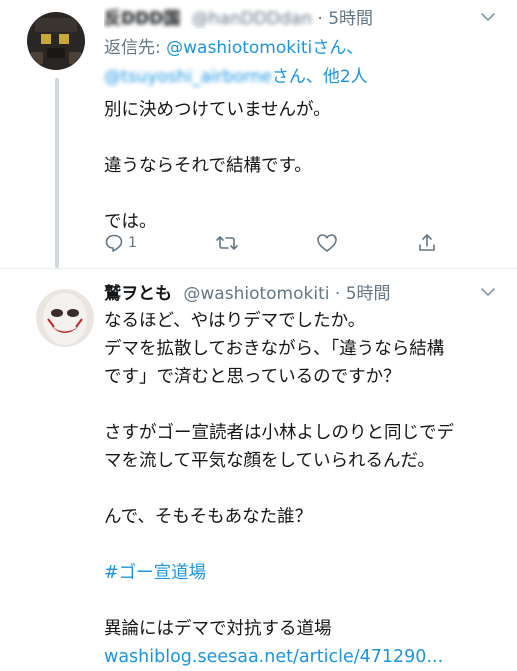 This screenshot has width=517, height=671. Describe the element at coordinates (114, 243) in the screenshot. I see `reply-icon` at that location.